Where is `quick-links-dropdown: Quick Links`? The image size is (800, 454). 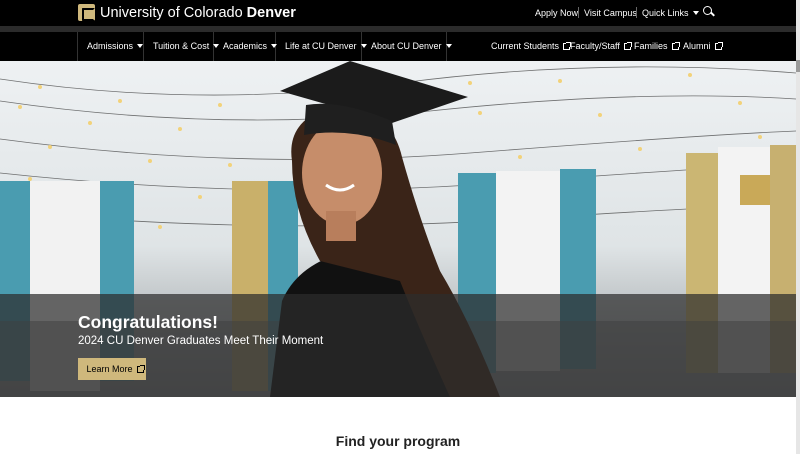 quick-links-dropdown: Quick Links is located at coordinates (670, 13).